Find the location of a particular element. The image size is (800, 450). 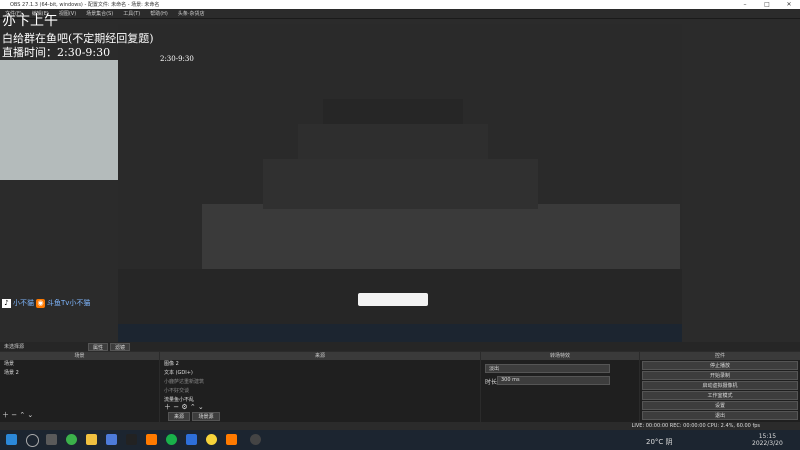

overlay-schedule-small: 2:30-9:30 is located at coordinates (177, 59).